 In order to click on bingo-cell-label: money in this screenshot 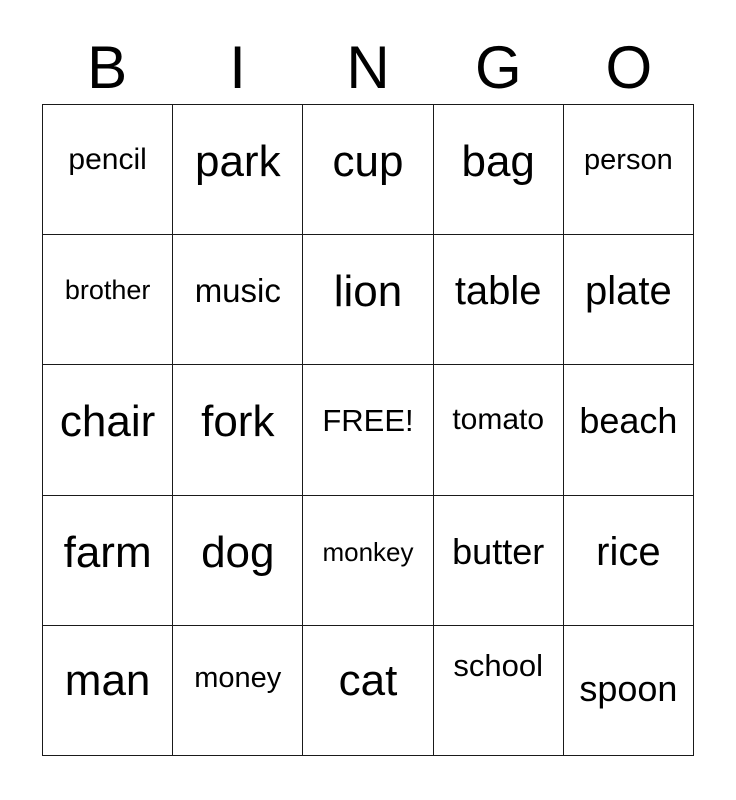, I will do `click(238, 677)`.